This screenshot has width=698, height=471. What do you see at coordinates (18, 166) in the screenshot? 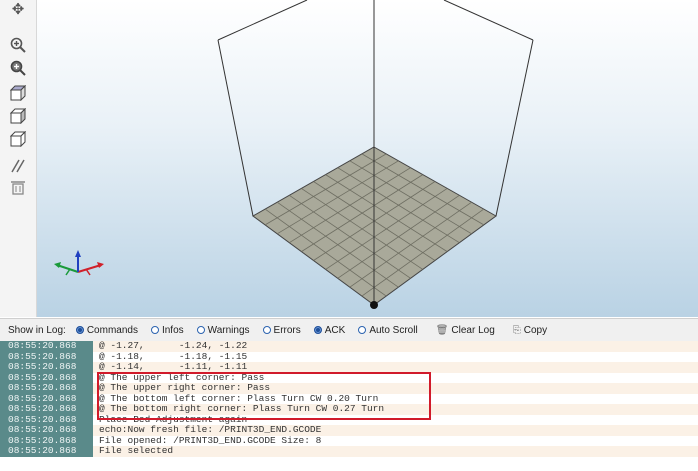
I see `slice-icon` at bounding box center [18, 166].